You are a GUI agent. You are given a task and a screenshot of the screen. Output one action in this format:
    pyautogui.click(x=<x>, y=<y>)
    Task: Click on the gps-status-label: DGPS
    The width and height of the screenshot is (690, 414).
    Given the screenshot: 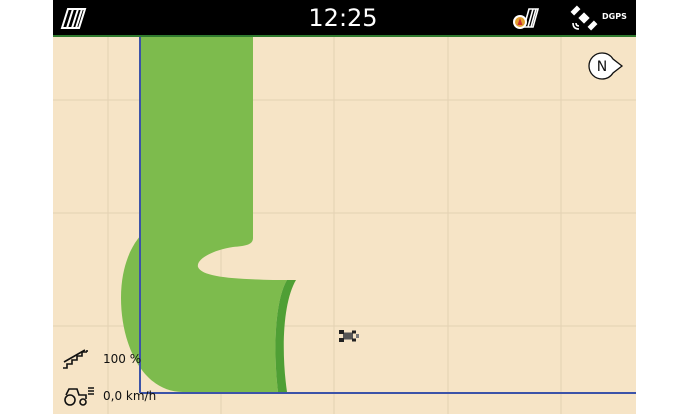 What is the action you would take?
    pyautogui.click(x=614, y=16)
    